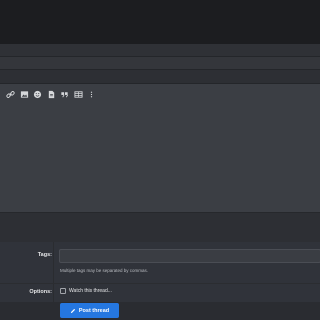 This screenshot has width=320, height=320. Describe the element at coordinates (78, 94) in the screenshot. I see `table-icon` at that location.